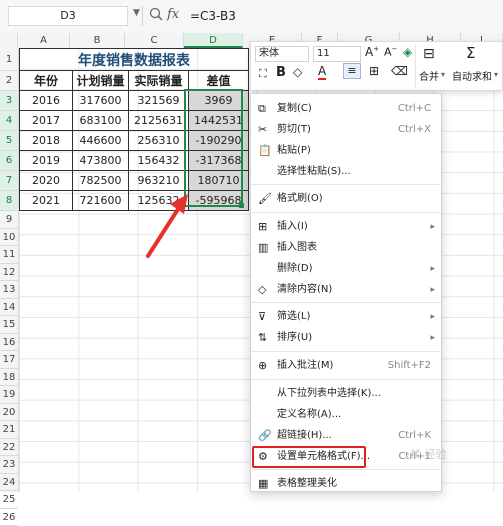 This screenshot has height=526, width=503. Describe the element at coordinates (346, 436) in the screenshot. I see `menu-item: 🔗超链接(H)...Ctrl+K` at that location.